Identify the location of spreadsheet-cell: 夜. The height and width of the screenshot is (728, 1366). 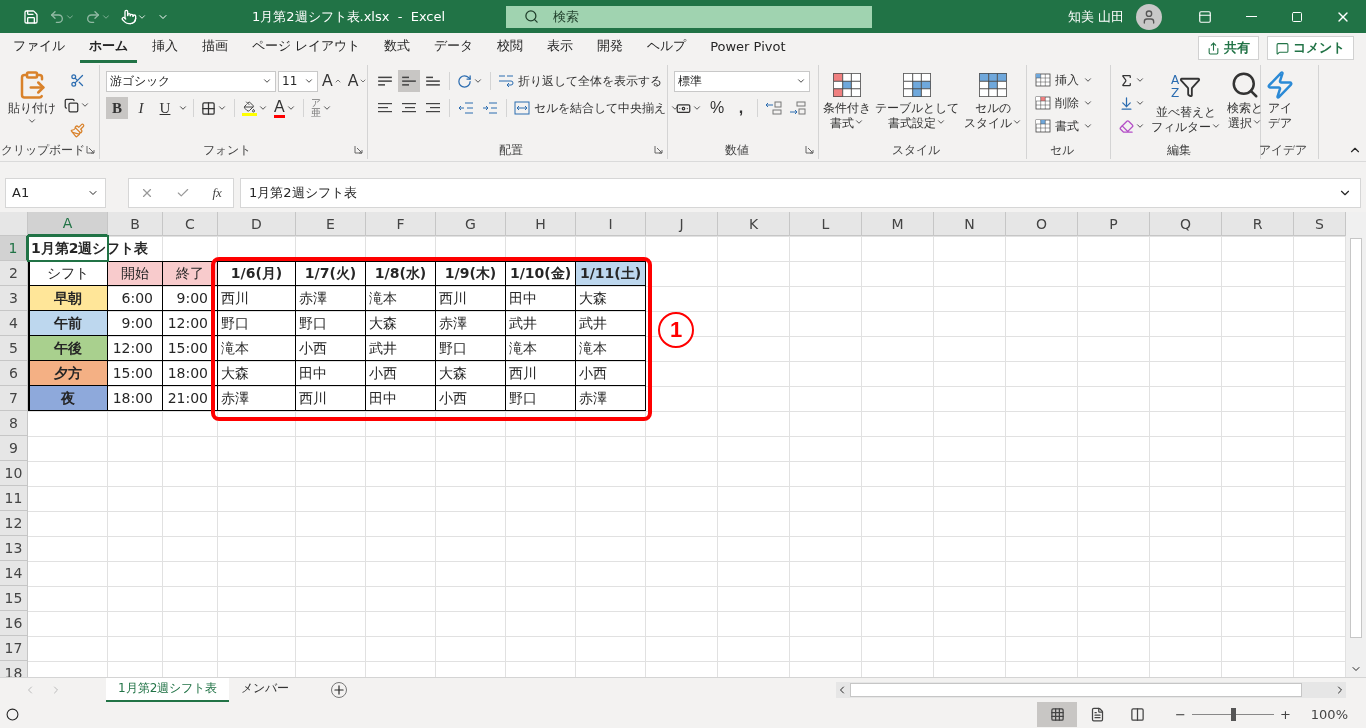
(68, 398).